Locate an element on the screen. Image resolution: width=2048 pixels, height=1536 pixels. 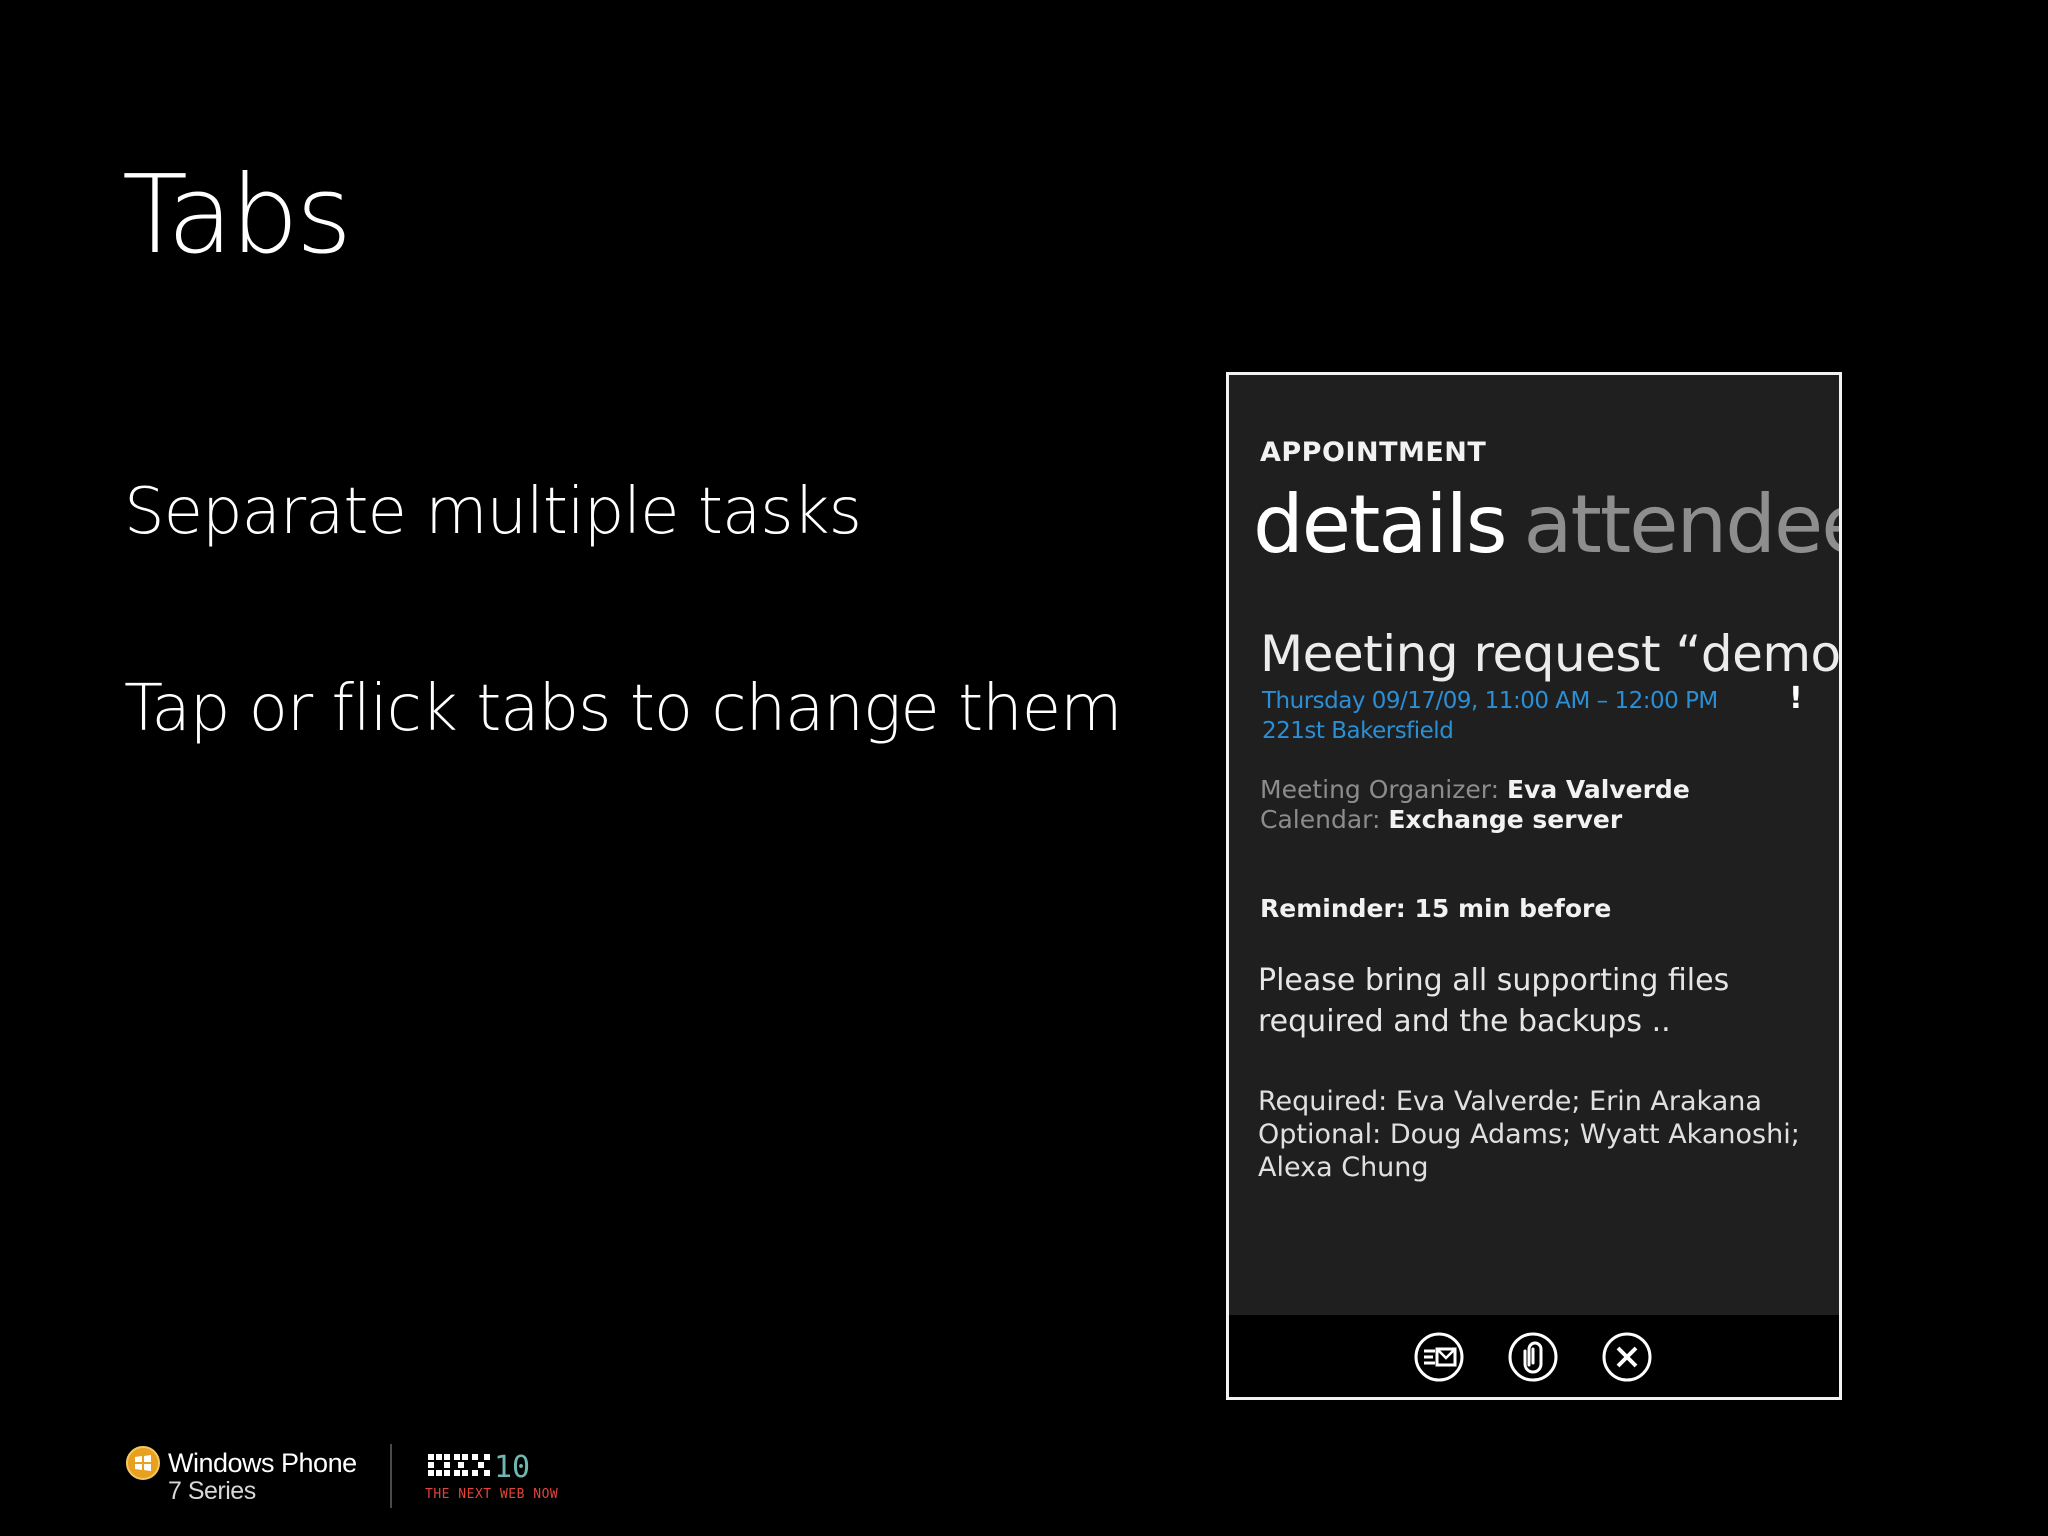
pivot-tab-details: details is located at coordinates (1380, 524).